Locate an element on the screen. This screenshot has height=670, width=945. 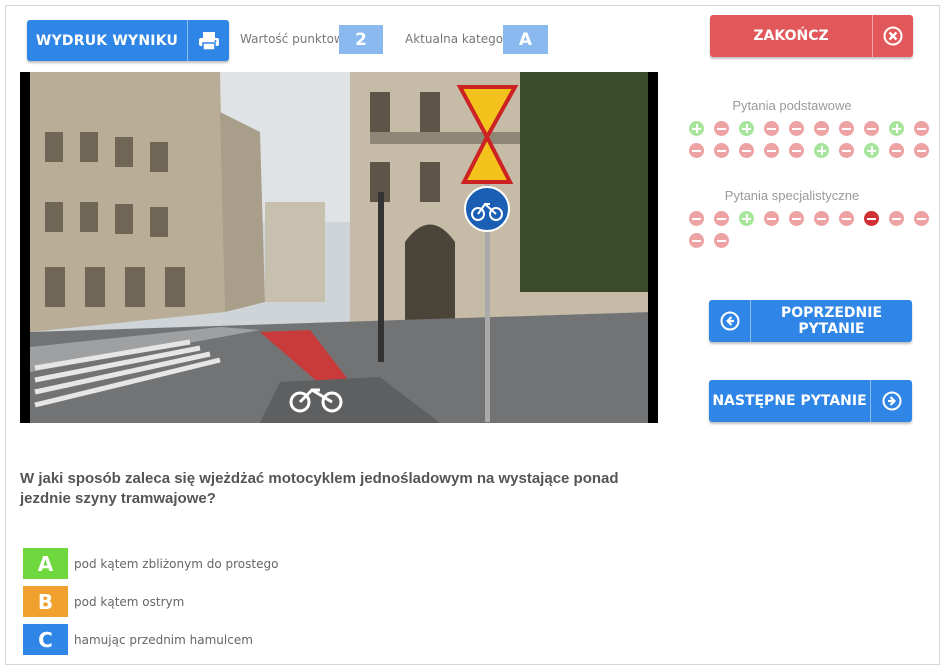
next-question-button: NASTĘPNE PYTANIE is located at coordinates (810, 401).